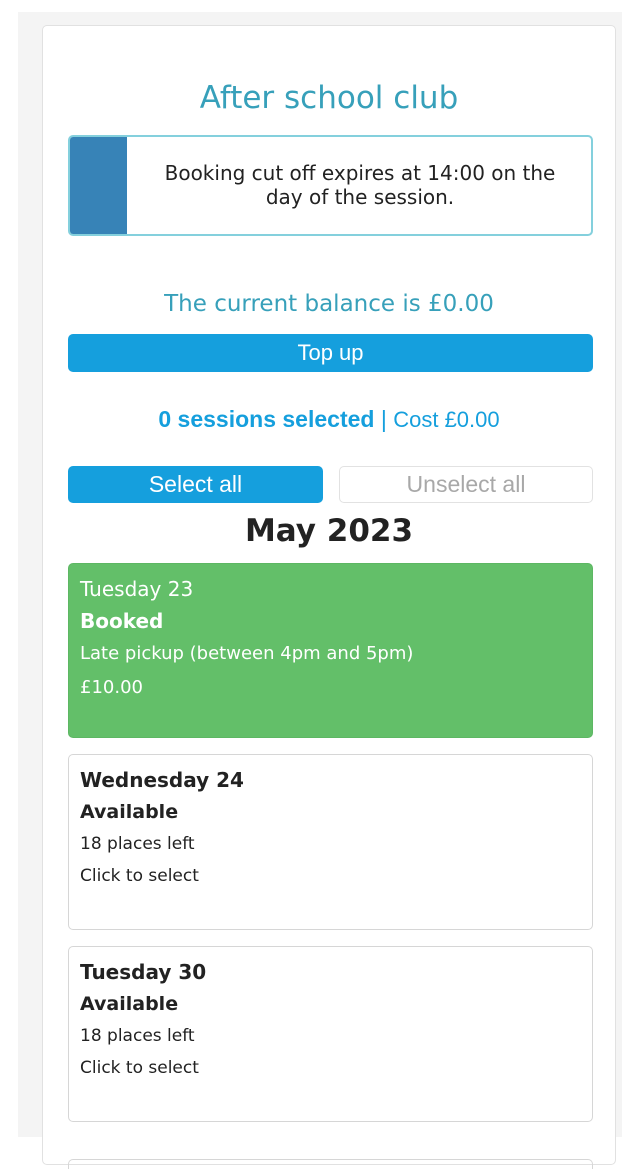 This screenshot has width=622, height=1169. Describe the element at coordinates (329, 98) in the screenshot. I see `page-title: After school club` at that location.